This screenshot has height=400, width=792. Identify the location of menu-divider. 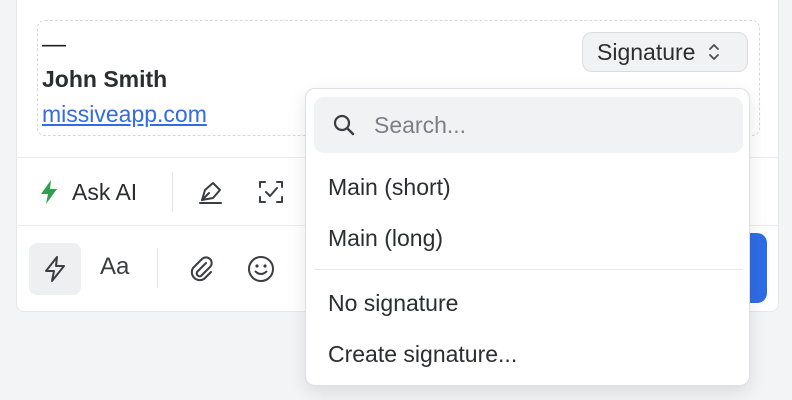
(528, 269).